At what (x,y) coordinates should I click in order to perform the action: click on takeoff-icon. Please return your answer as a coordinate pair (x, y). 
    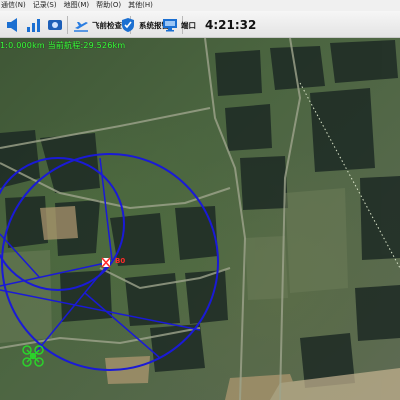
    Looking at the image, I should click on (81, 27).